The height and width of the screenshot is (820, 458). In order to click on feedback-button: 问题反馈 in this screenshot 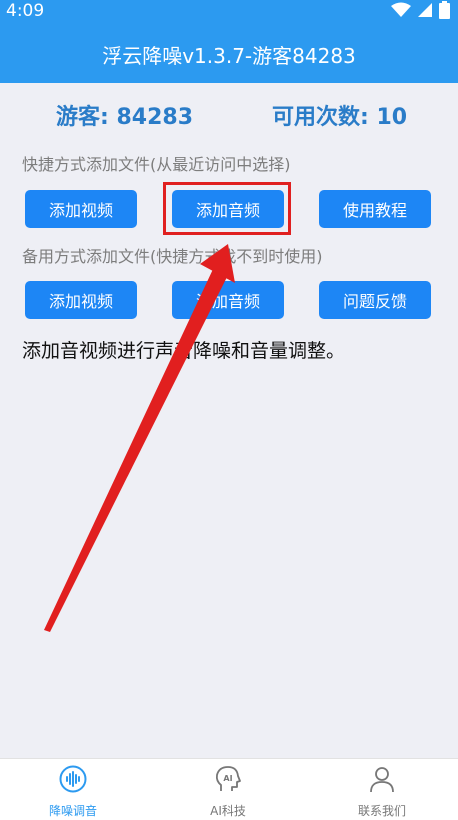, I will do `click(375, 300)`.